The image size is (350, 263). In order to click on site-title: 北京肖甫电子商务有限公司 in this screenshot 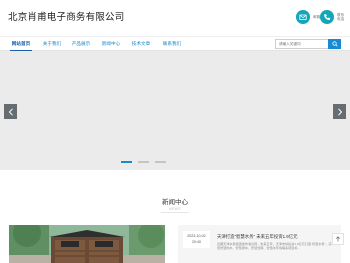, I will do `click(66, 17)`.